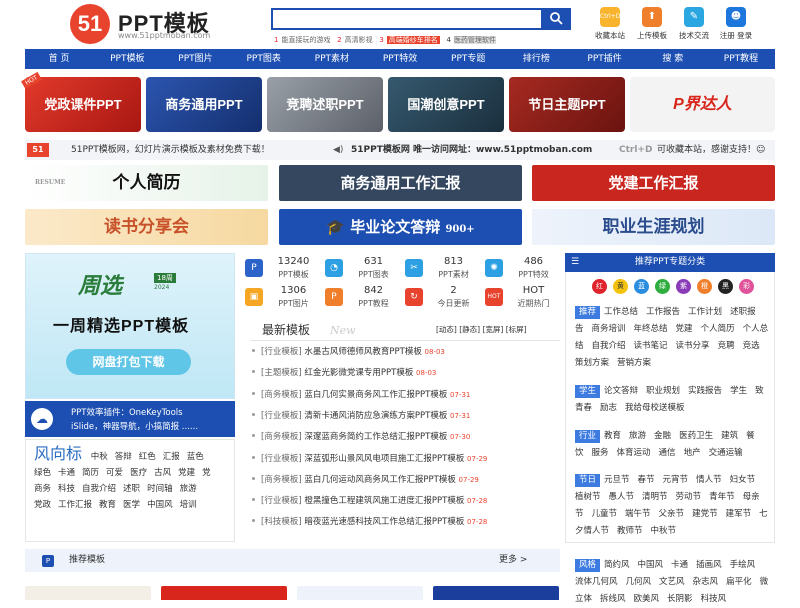  What do you see at coordinates (705, 514) in the screenshot?
I see `topic-link: 建党节` at bounding box center [705, 514].